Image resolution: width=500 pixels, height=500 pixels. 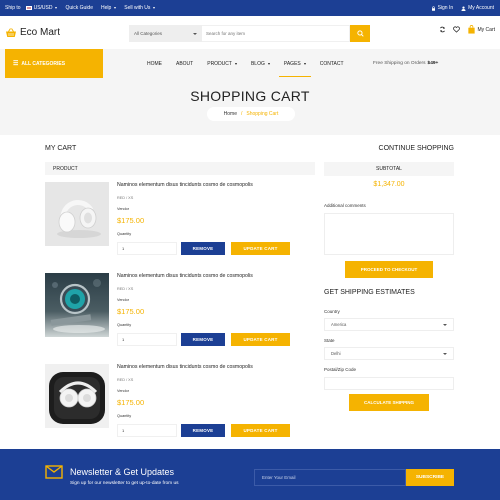 I want to click on ship-to-label: Ship to, so click(x=13, y=8).